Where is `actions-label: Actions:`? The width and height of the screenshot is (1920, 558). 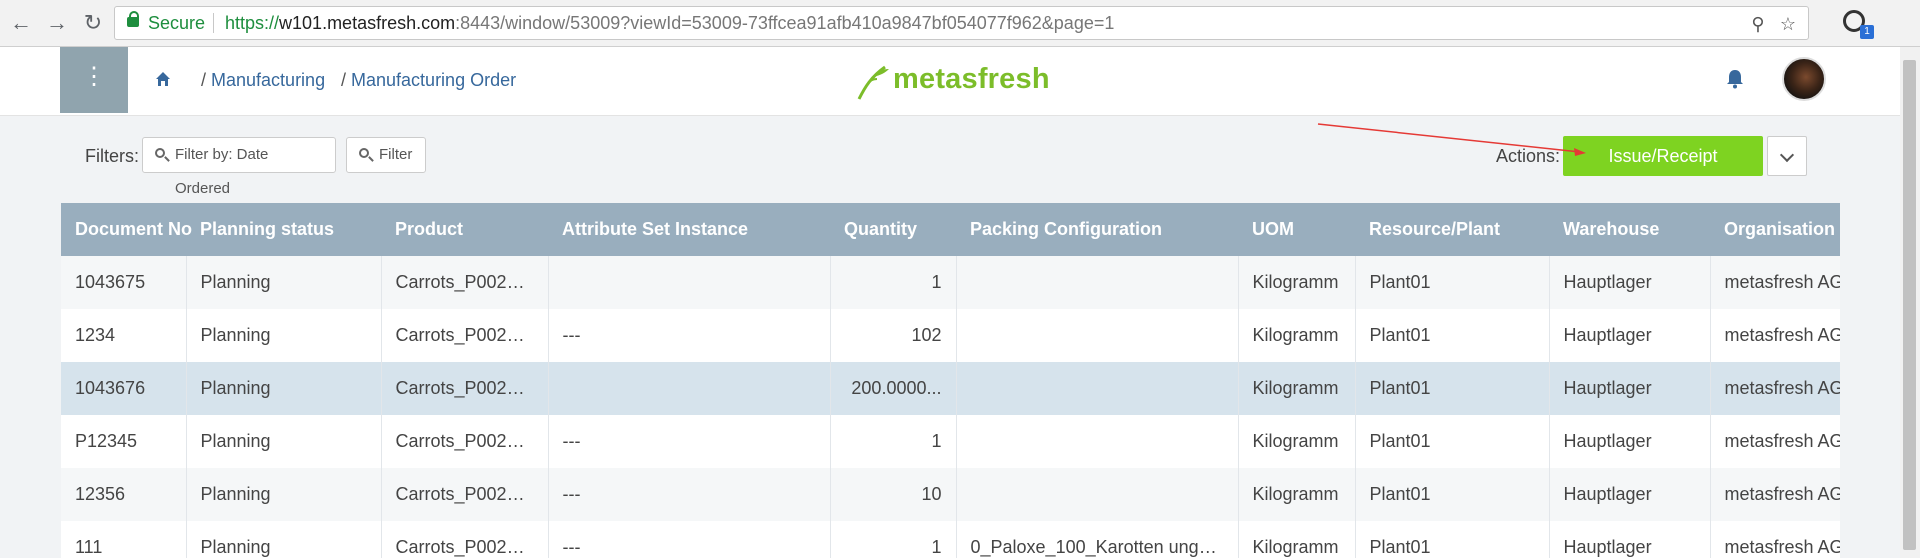 actions-label: Actions: is located at coordinates (1528, 156).